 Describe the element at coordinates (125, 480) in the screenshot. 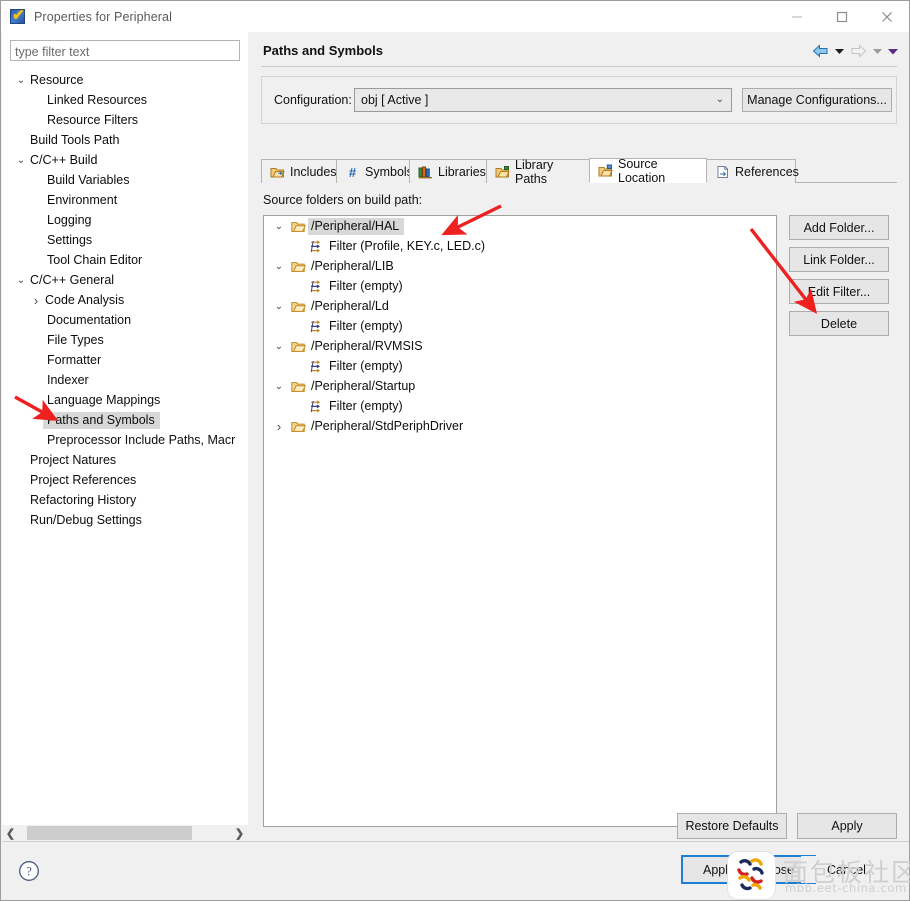

I see `sidebar-item-project-references: Project References` at that location.